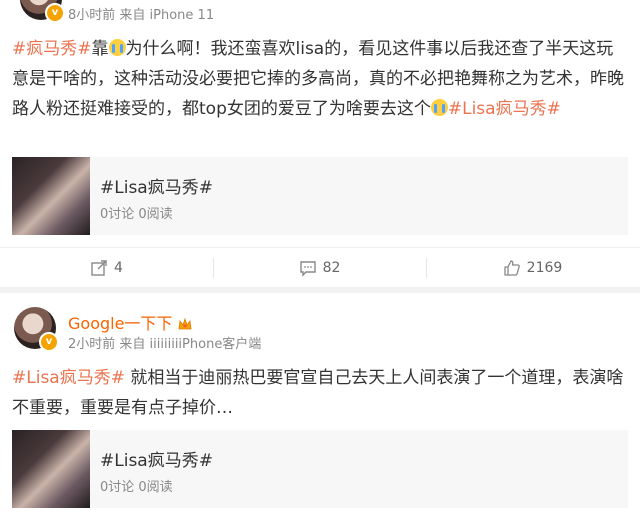  I want to click on comment-icon, so click(307, 269).